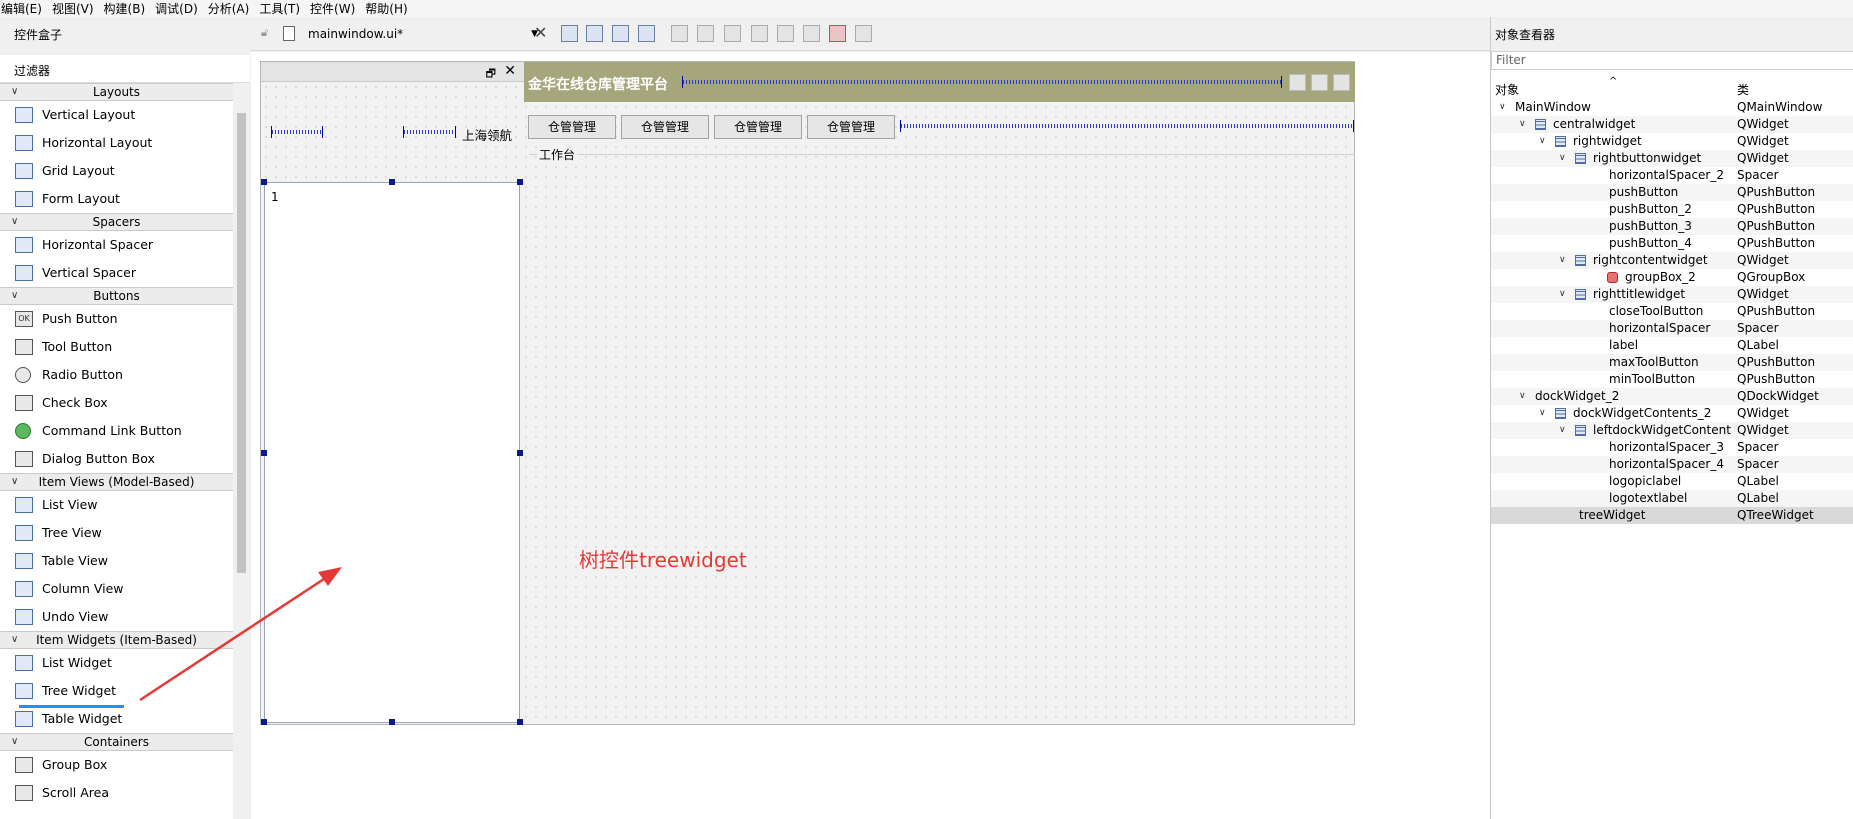  Describe the element at coordinates (116, 459) in the screenshot. I see `widget-item: Dialog Button Box` at that location.